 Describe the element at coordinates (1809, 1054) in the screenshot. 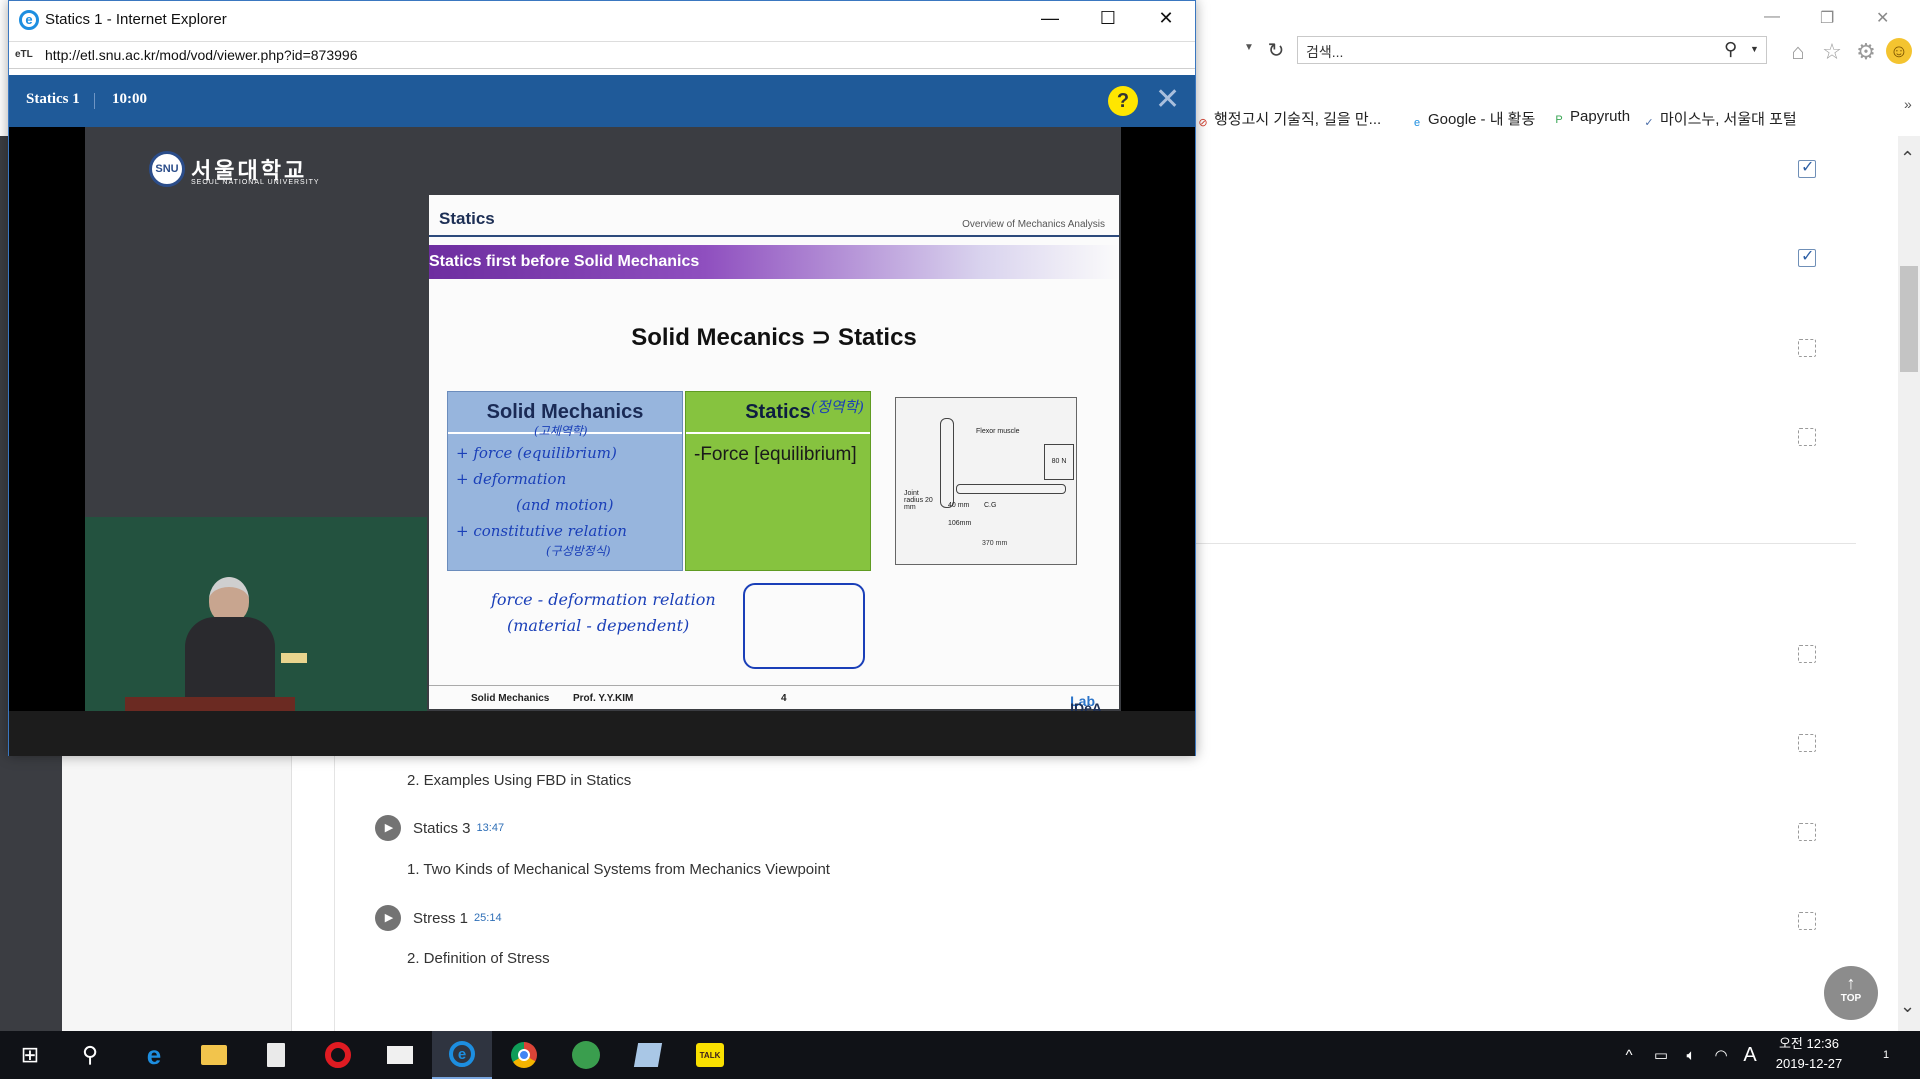

I see `clock: 오전 12:36 2019-12-27` at that location.